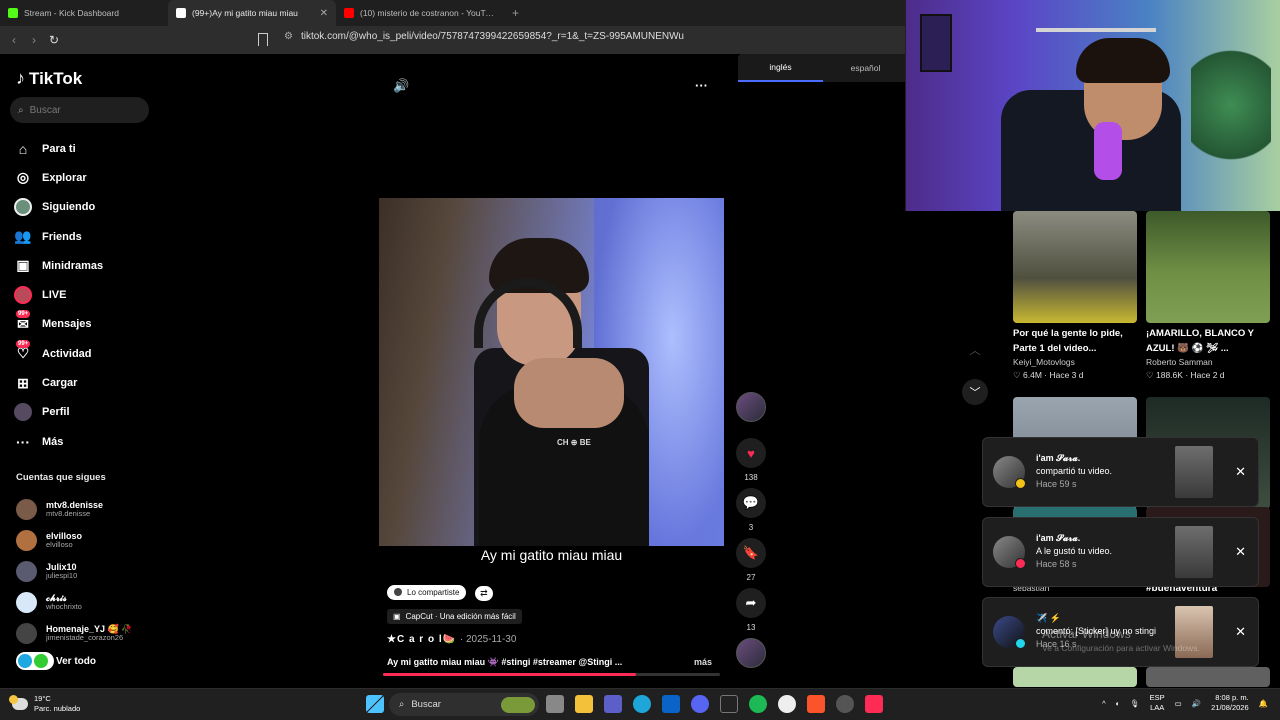  What do you see at coordinates (420, 13) in the screenshot?
I see `tab-youtube: (10) misterio de costranon - YouTube` at bounding box center [420, 13].